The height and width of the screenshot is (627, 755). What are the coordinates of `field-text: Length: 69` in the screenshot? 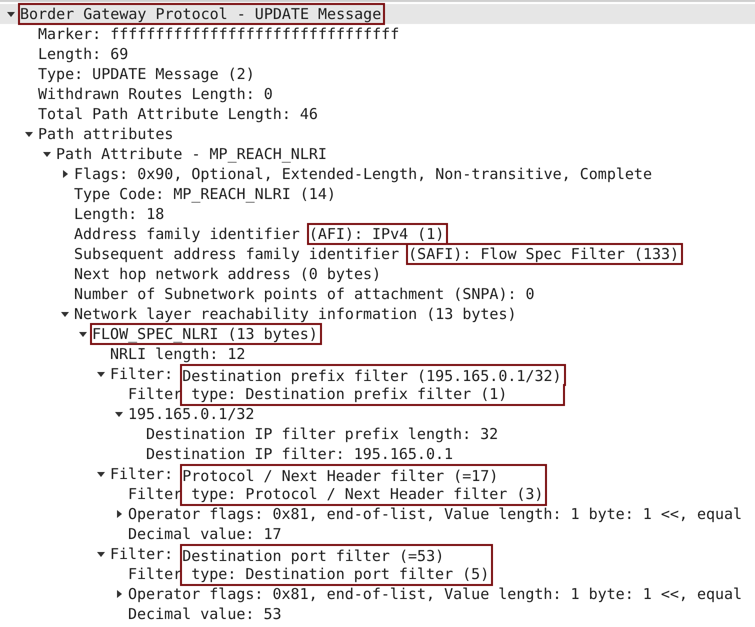 It's located at (83, 54).